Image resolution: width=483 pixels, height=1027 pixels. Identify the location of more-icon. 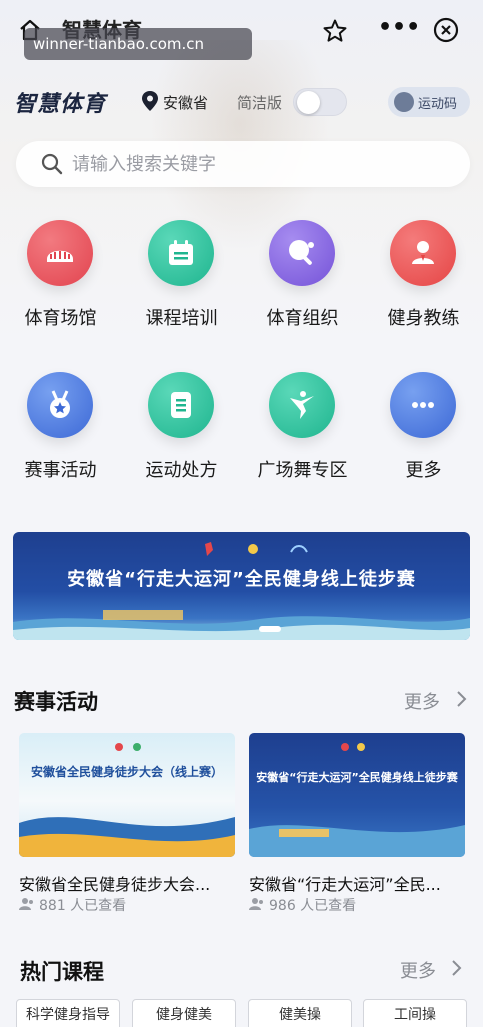
(423, 405).